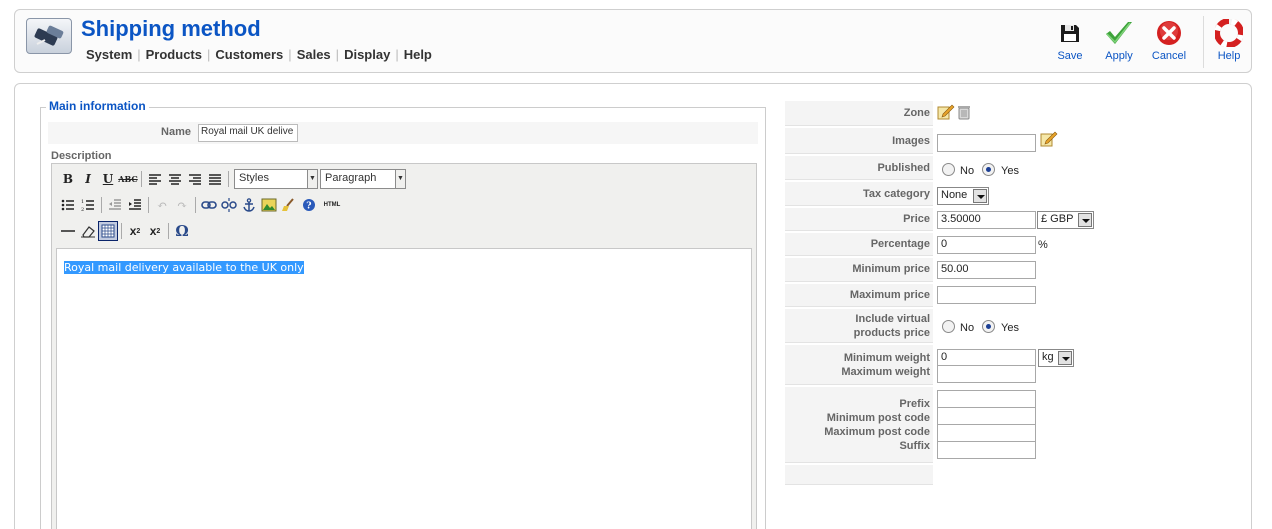 This screenshot has width=1272, height=529. What do you see at coordinates (1169, 56) in the screenshot?
I see `cancel-label: Cancel` at bounding box center [1169, 56].